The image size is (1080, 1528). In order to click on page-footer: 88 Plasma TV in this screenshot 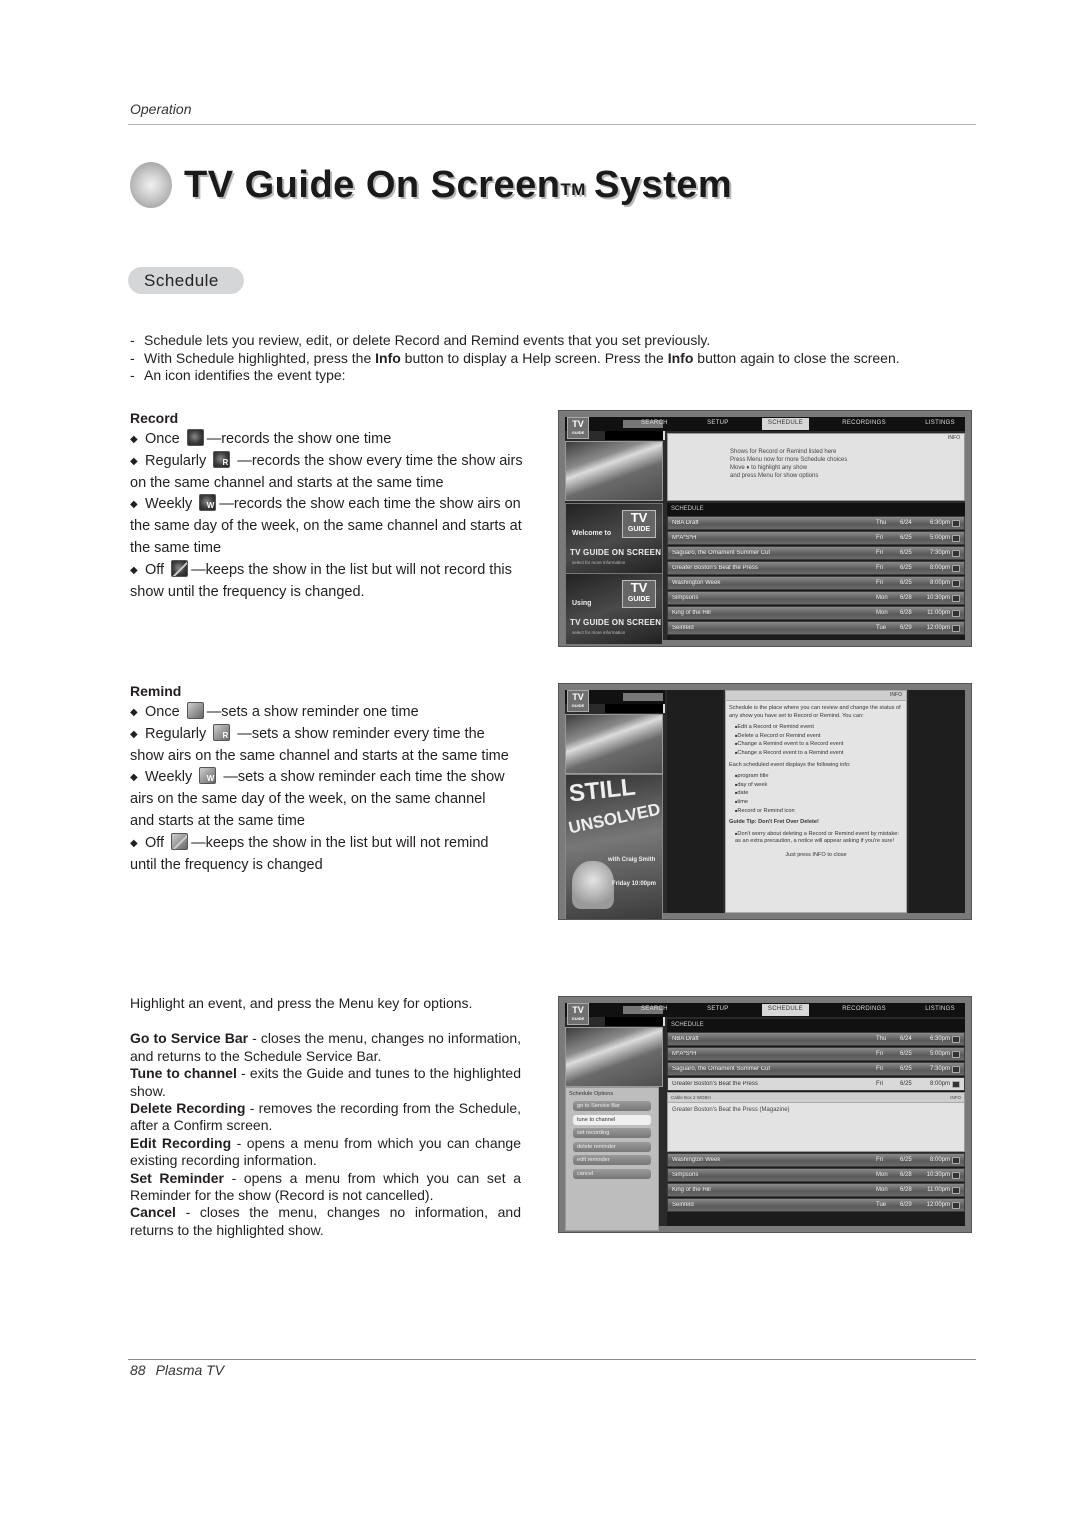, I will do `click(182, 1370)`.